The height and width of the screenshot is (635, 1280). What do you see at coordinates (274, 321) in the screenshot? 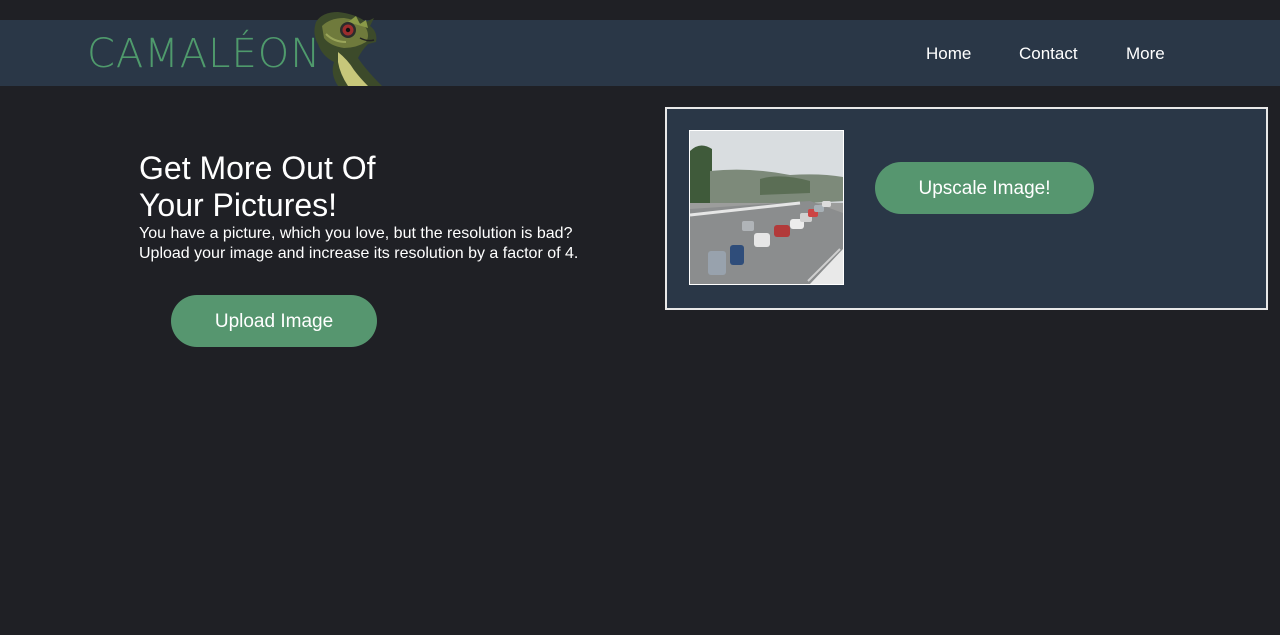
I see `upload-image-button: Upload Image` at bounding box center [274, 321].